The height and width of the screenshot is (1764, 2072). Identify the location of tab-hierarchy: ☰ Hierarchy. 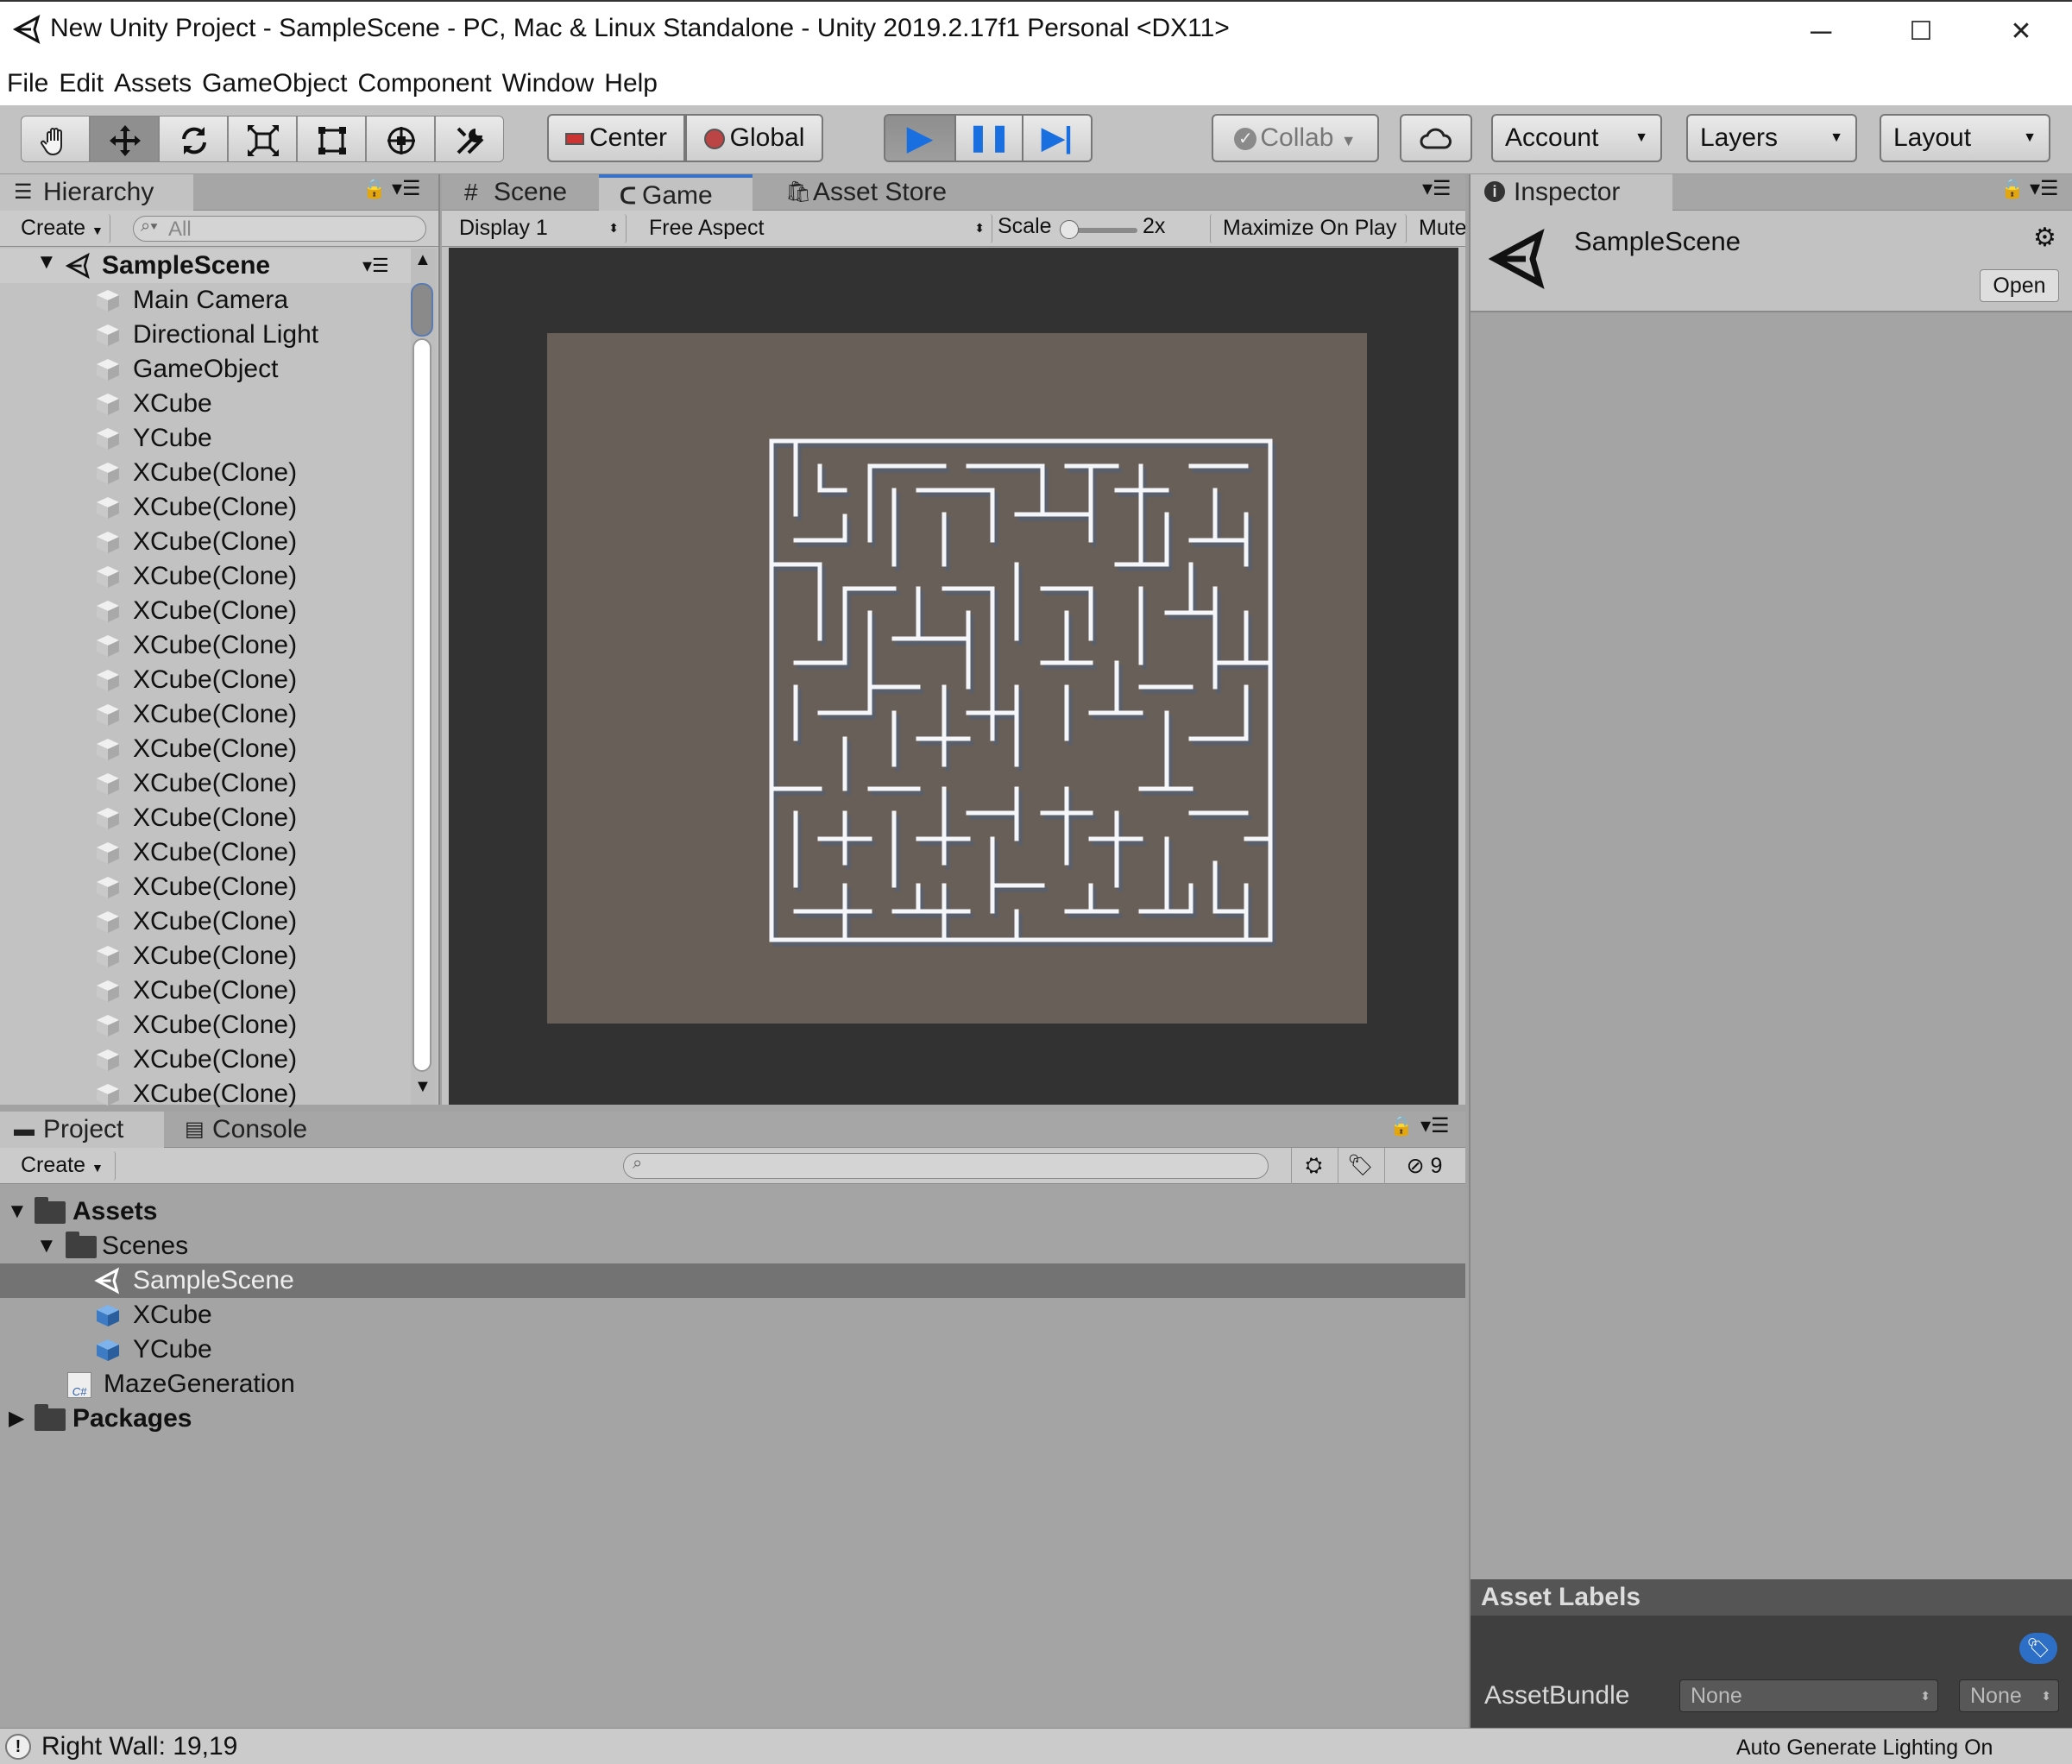
(96, 193).